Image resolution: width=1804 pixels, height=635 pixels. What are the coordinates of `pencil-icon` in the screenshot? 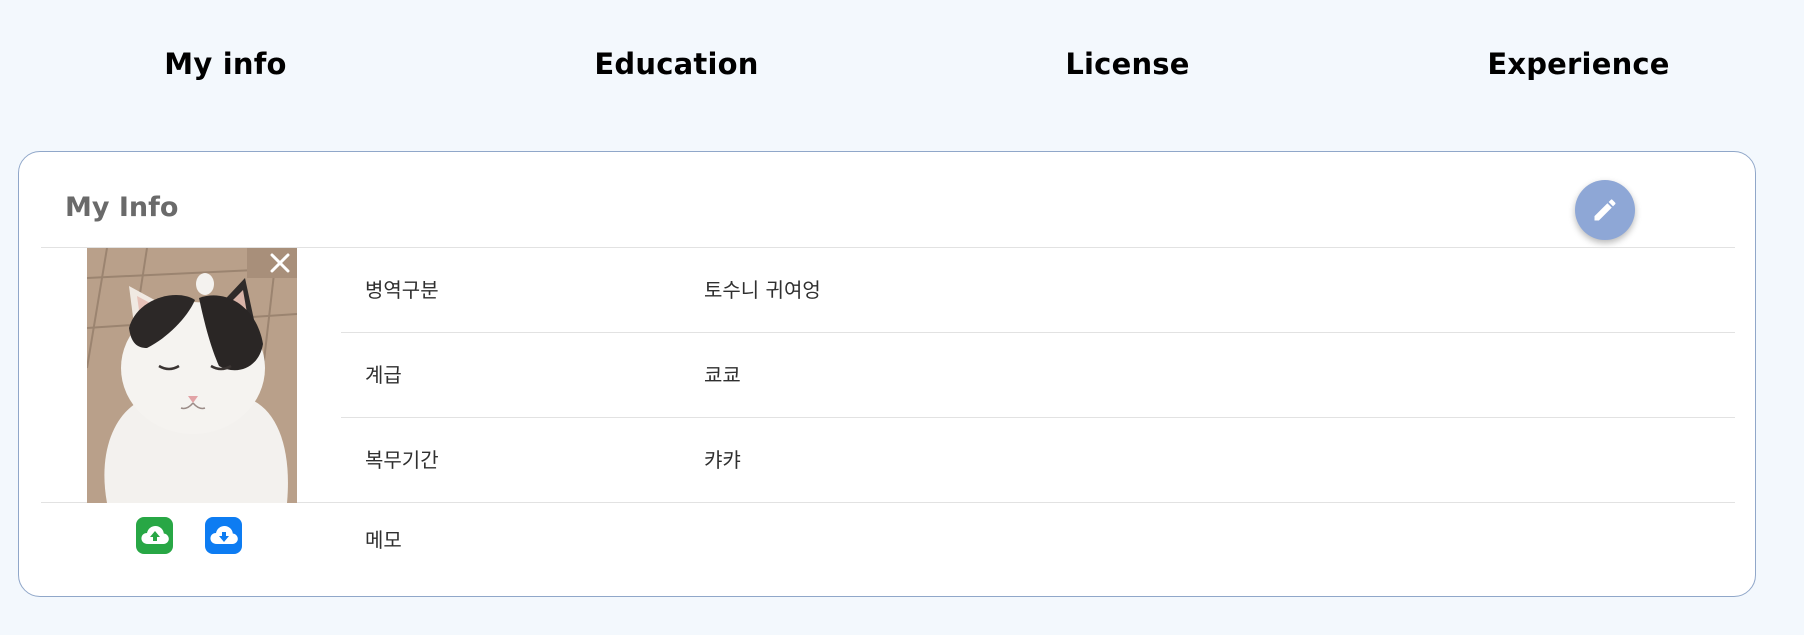 It's located at (1605, 210).